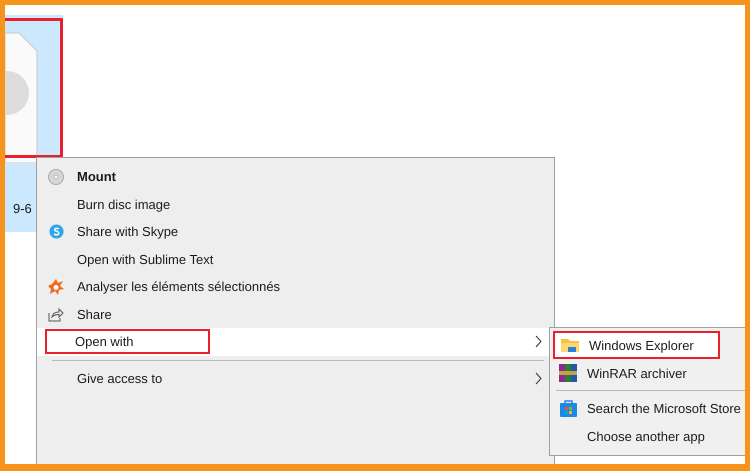  What do you see at coordinates (295, 286) in the screenshot?
I see `menu-item: Analyser les éléments sélectionnés` at bounding box center [295, 286].